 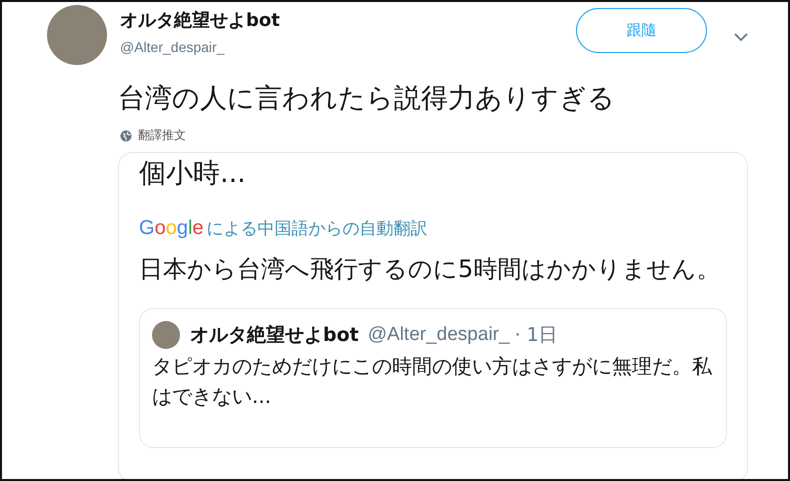 I want to click on google-logo: Google, so click(x=171, y=228).